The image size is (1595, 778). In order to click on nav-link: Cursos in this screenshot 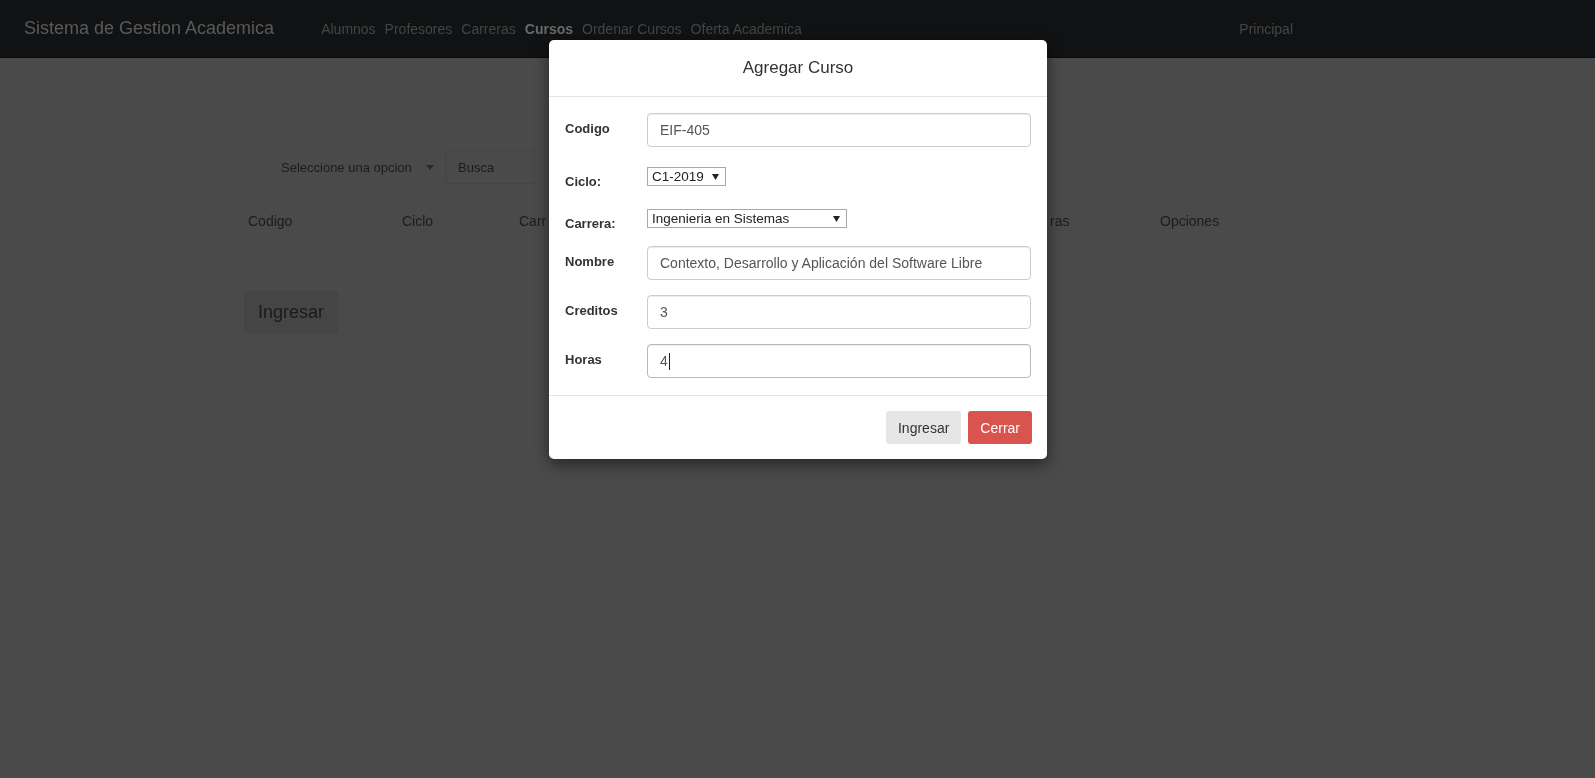, I will do `click(548, 28)`.